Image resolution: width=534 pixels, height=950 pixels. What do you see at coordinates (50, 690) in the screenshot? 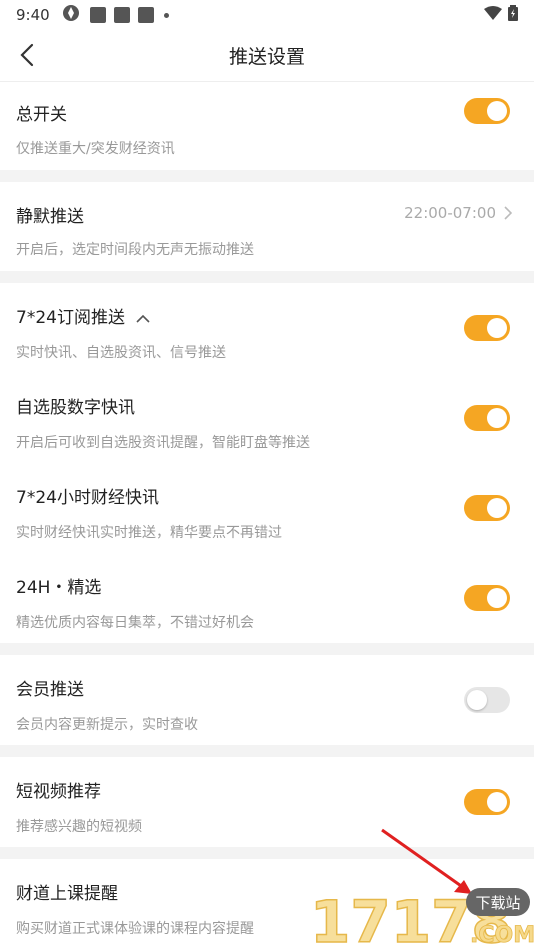
I see `setting-name: 会员推送` at bounding box center [50, 690].